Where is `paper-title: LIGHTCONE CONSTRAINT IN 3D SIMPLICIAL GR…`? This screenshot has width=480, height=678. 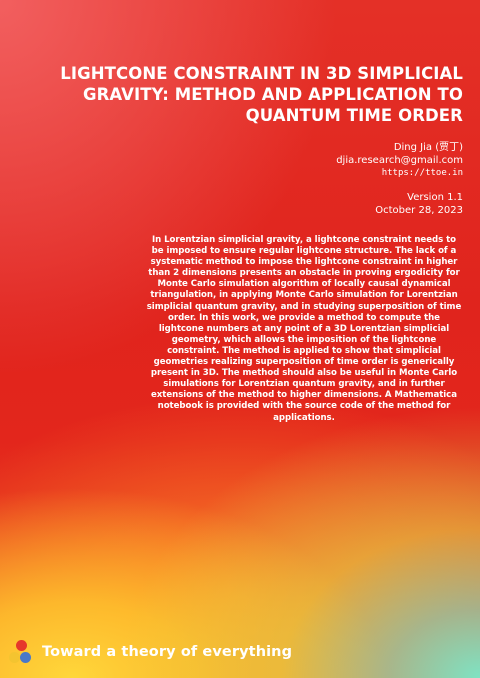 paper-title: LIGHTCONE CONSTRAINT IN 3D SIMPLICIAL GR… is located at coordinates (261, 94).